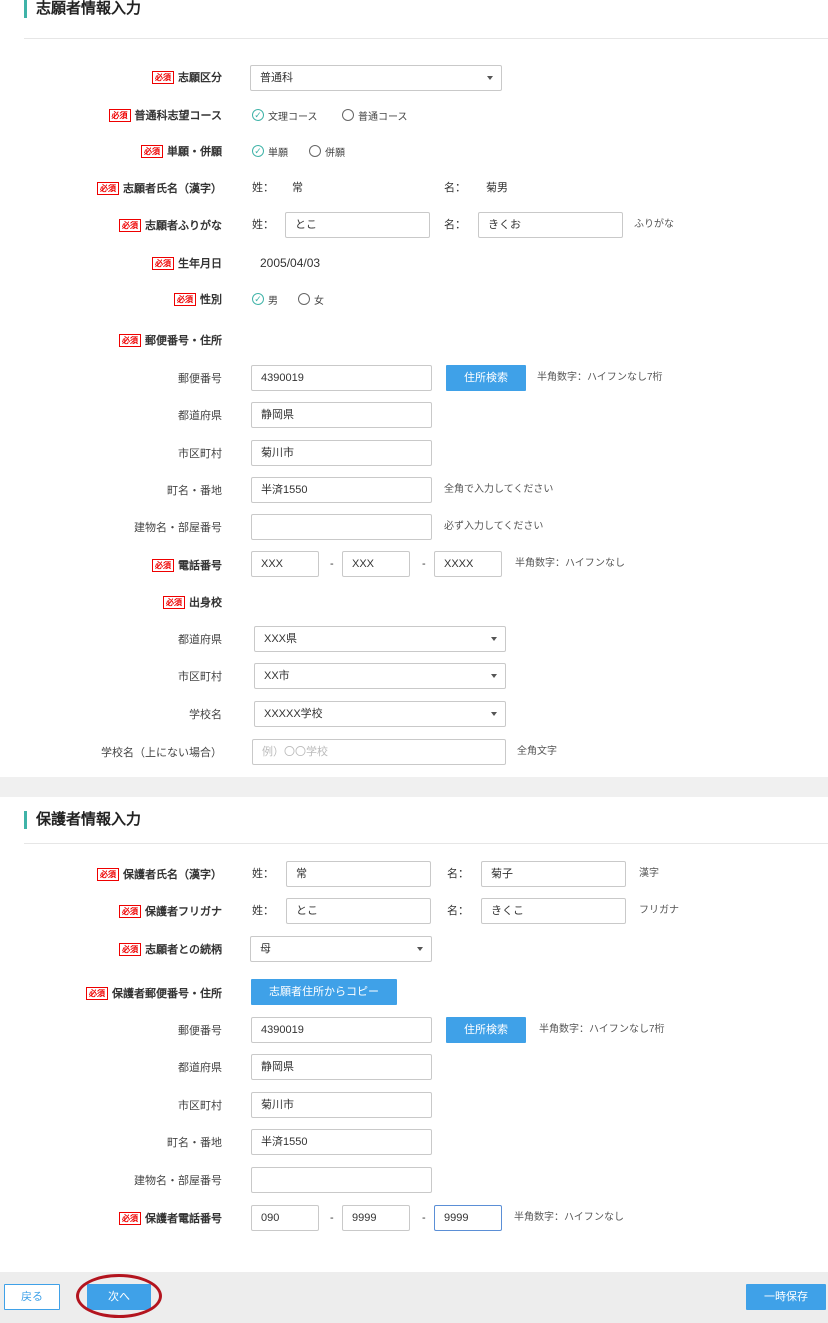 Image resolution: width=828 pixels, height=1323 pixels. I want to click on copy-address-button: 志願者住所からコピー, so click(324, 992).